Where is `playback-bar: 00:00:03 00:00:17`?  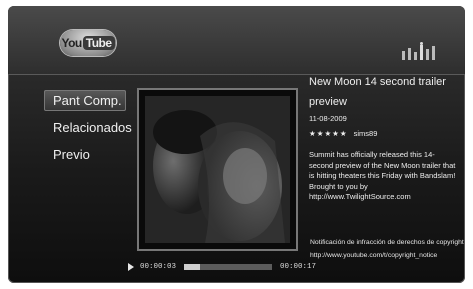
playback-bar: 00:00:03 00:00:17 is located at coordinates (222, 267).